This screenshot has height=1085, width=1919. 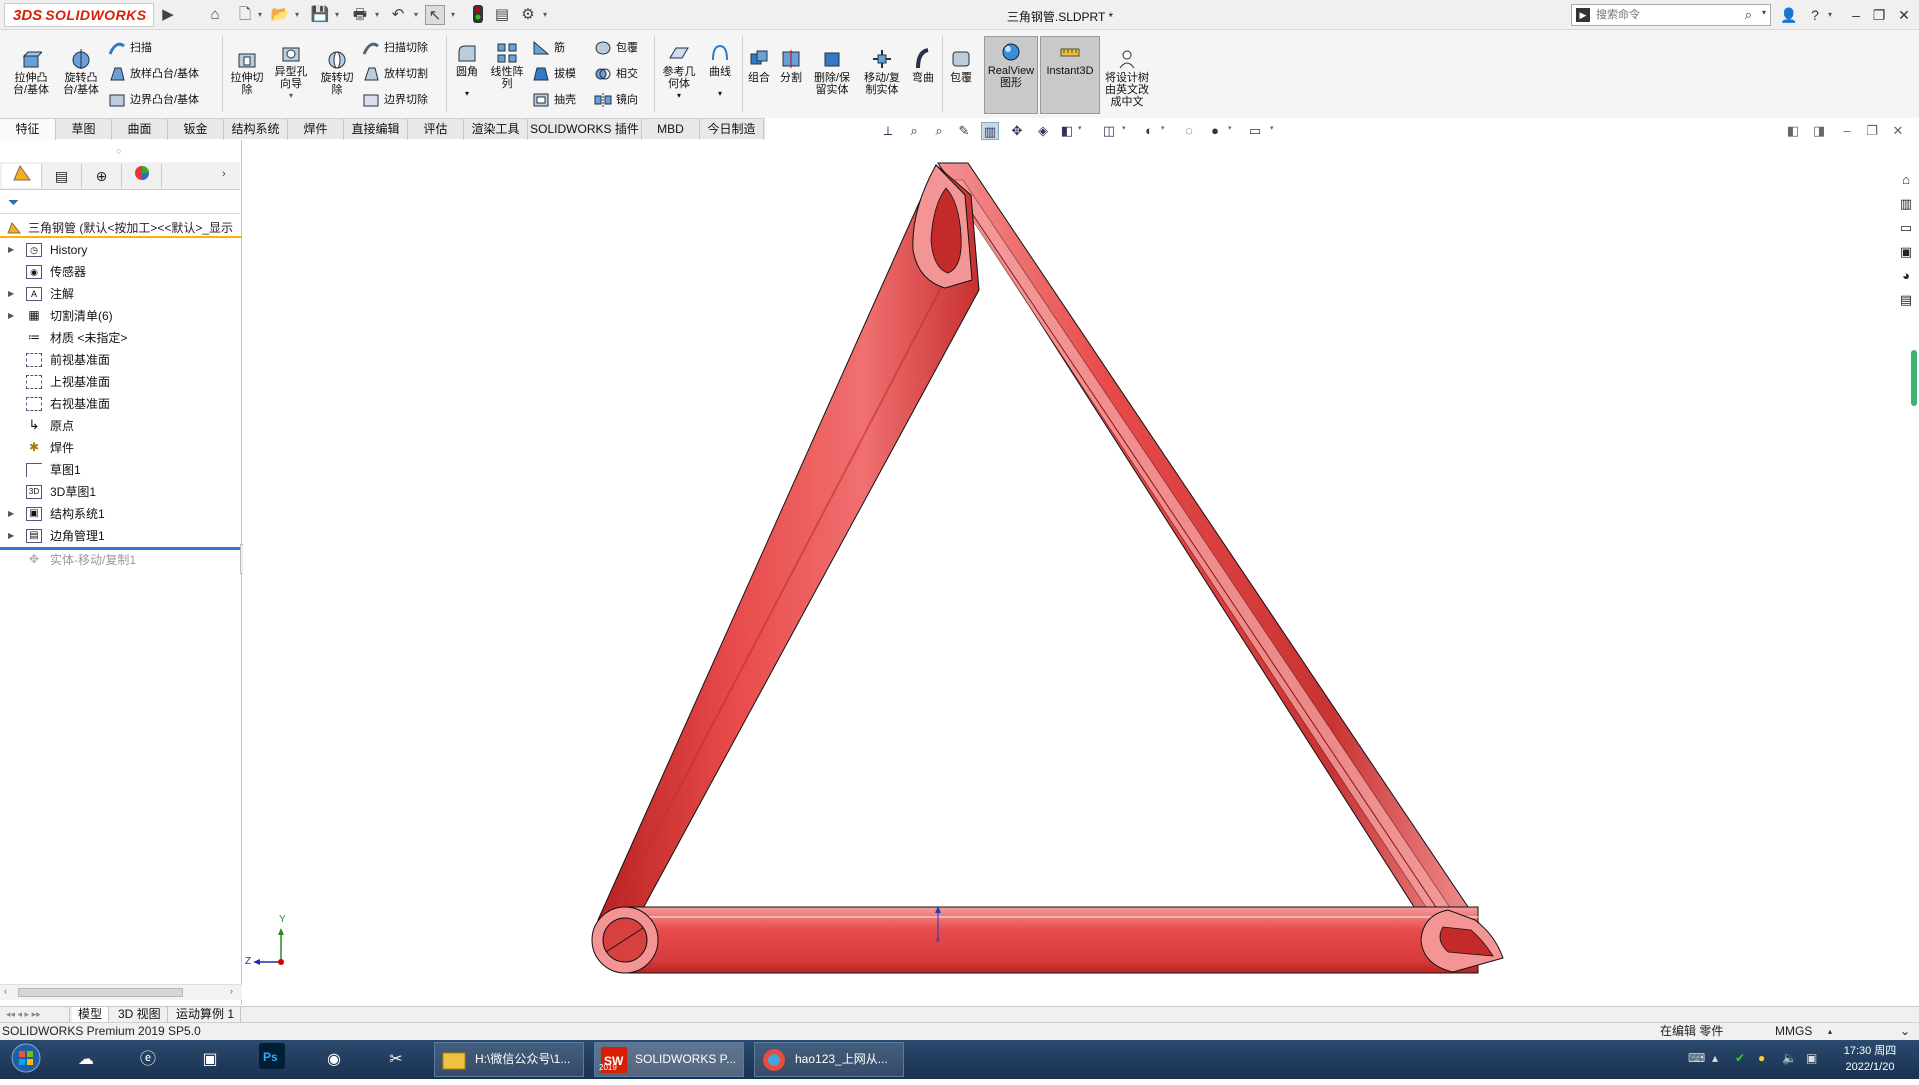 What do you see at coordinates (118, 151) in the screenshot?
I see `panel-collapse-handle: ○` at bounding box center [118, 151].